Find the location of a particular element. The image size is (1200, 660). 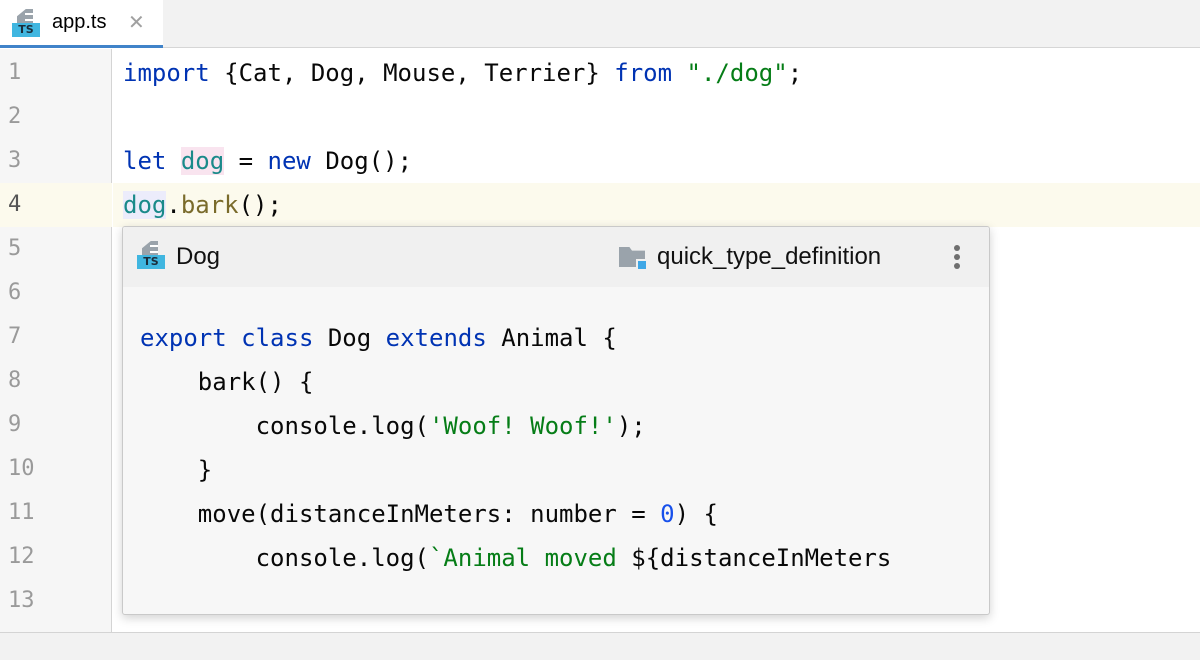

variable-dog-declaration: dog is located at coordinates (202, 161).